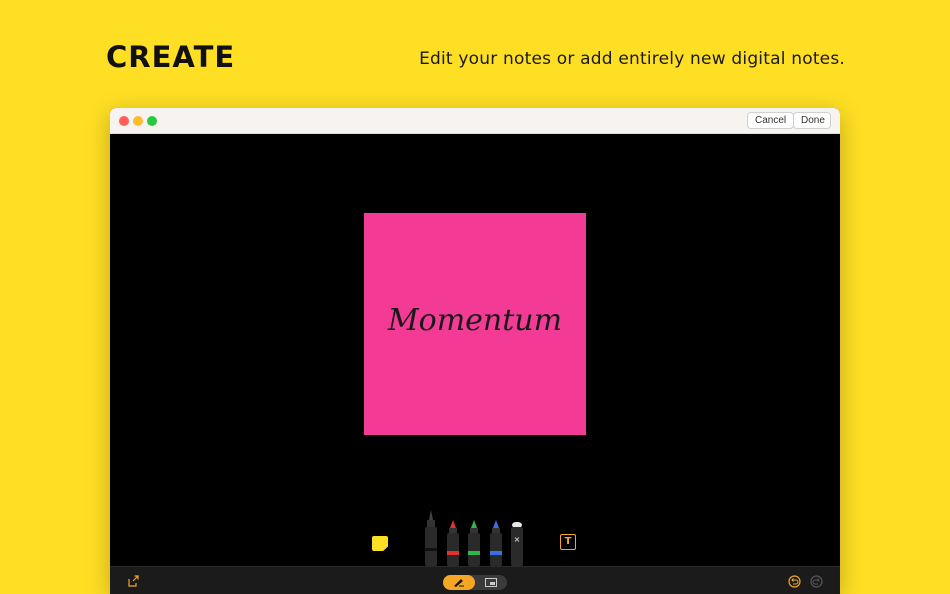  I want to click on undo-icon, so click(794, 581).